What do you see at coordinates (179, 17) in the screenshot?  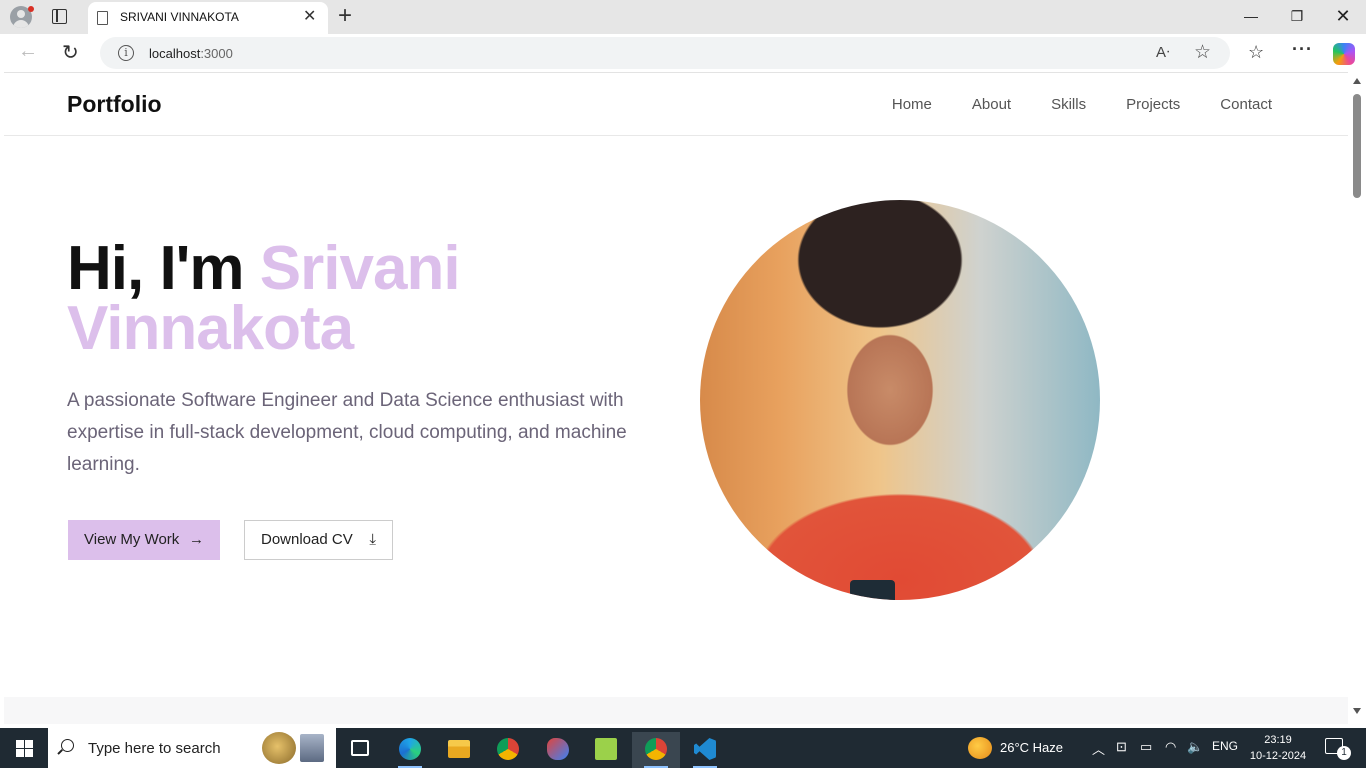 I see `tab-title: SRIVANI VINNAKOTA` at bounding box center [179, 17].